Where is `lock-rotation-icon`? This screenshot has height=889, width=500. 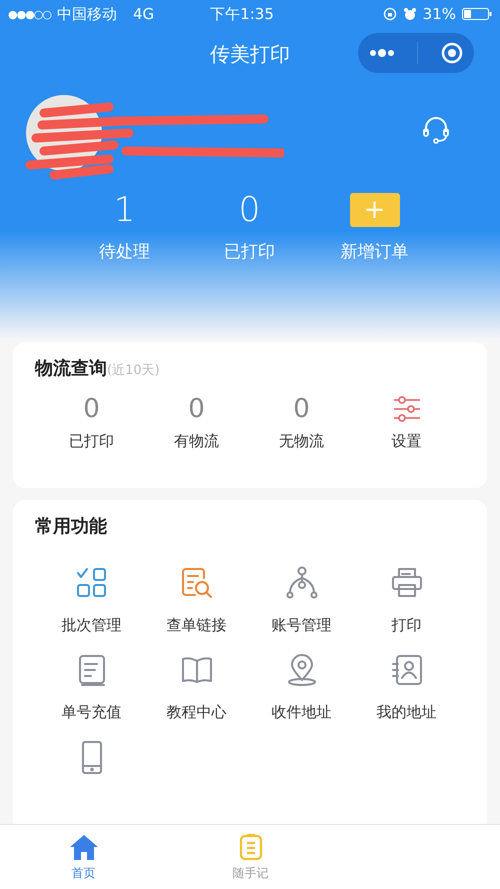
lock-rotation-icon is located at coordinates (389, 14).